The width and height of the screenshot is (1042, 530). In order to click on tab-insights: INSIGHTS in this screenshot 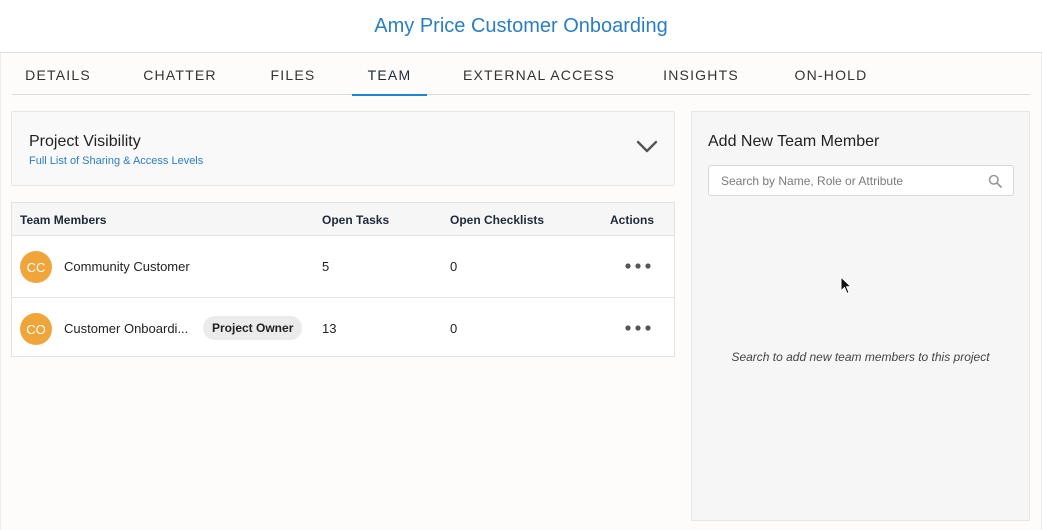, I will do `click(701, 74)`.